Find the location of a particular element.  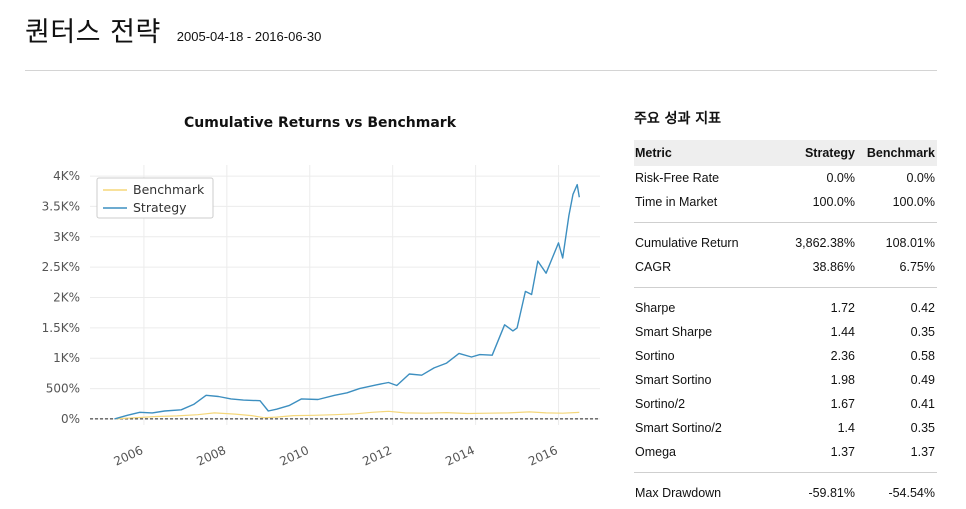

strategy-value: 1.98 is located at coordinates (842, 380).